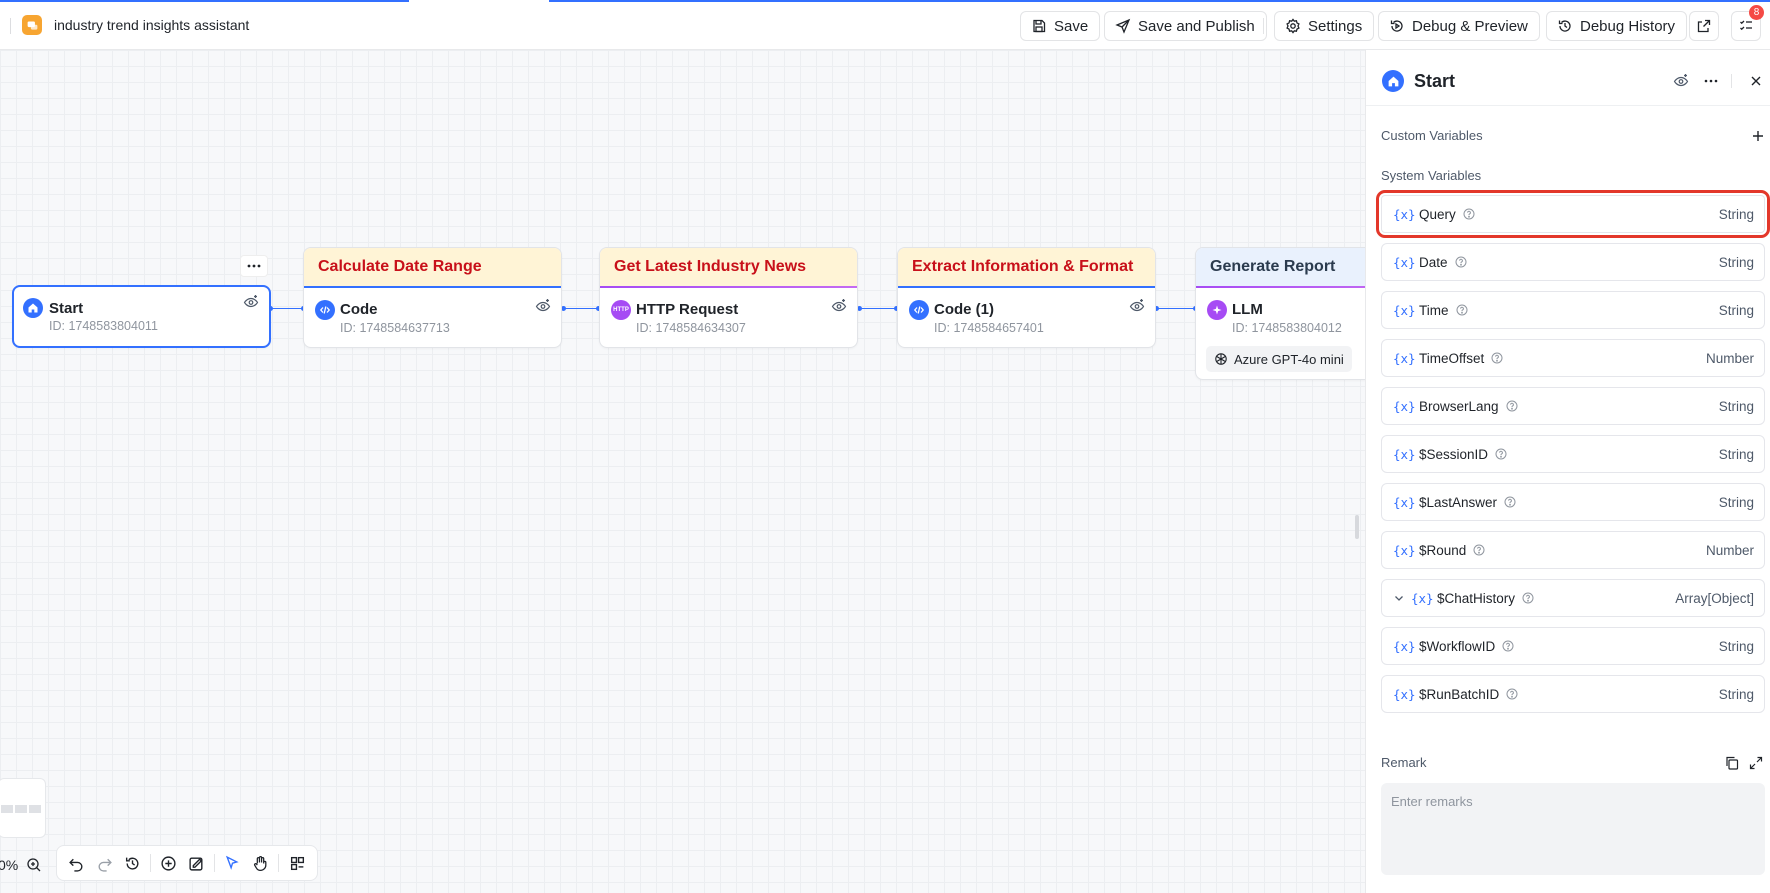  I want to click on loading-progress-bar, so click(204, 1).